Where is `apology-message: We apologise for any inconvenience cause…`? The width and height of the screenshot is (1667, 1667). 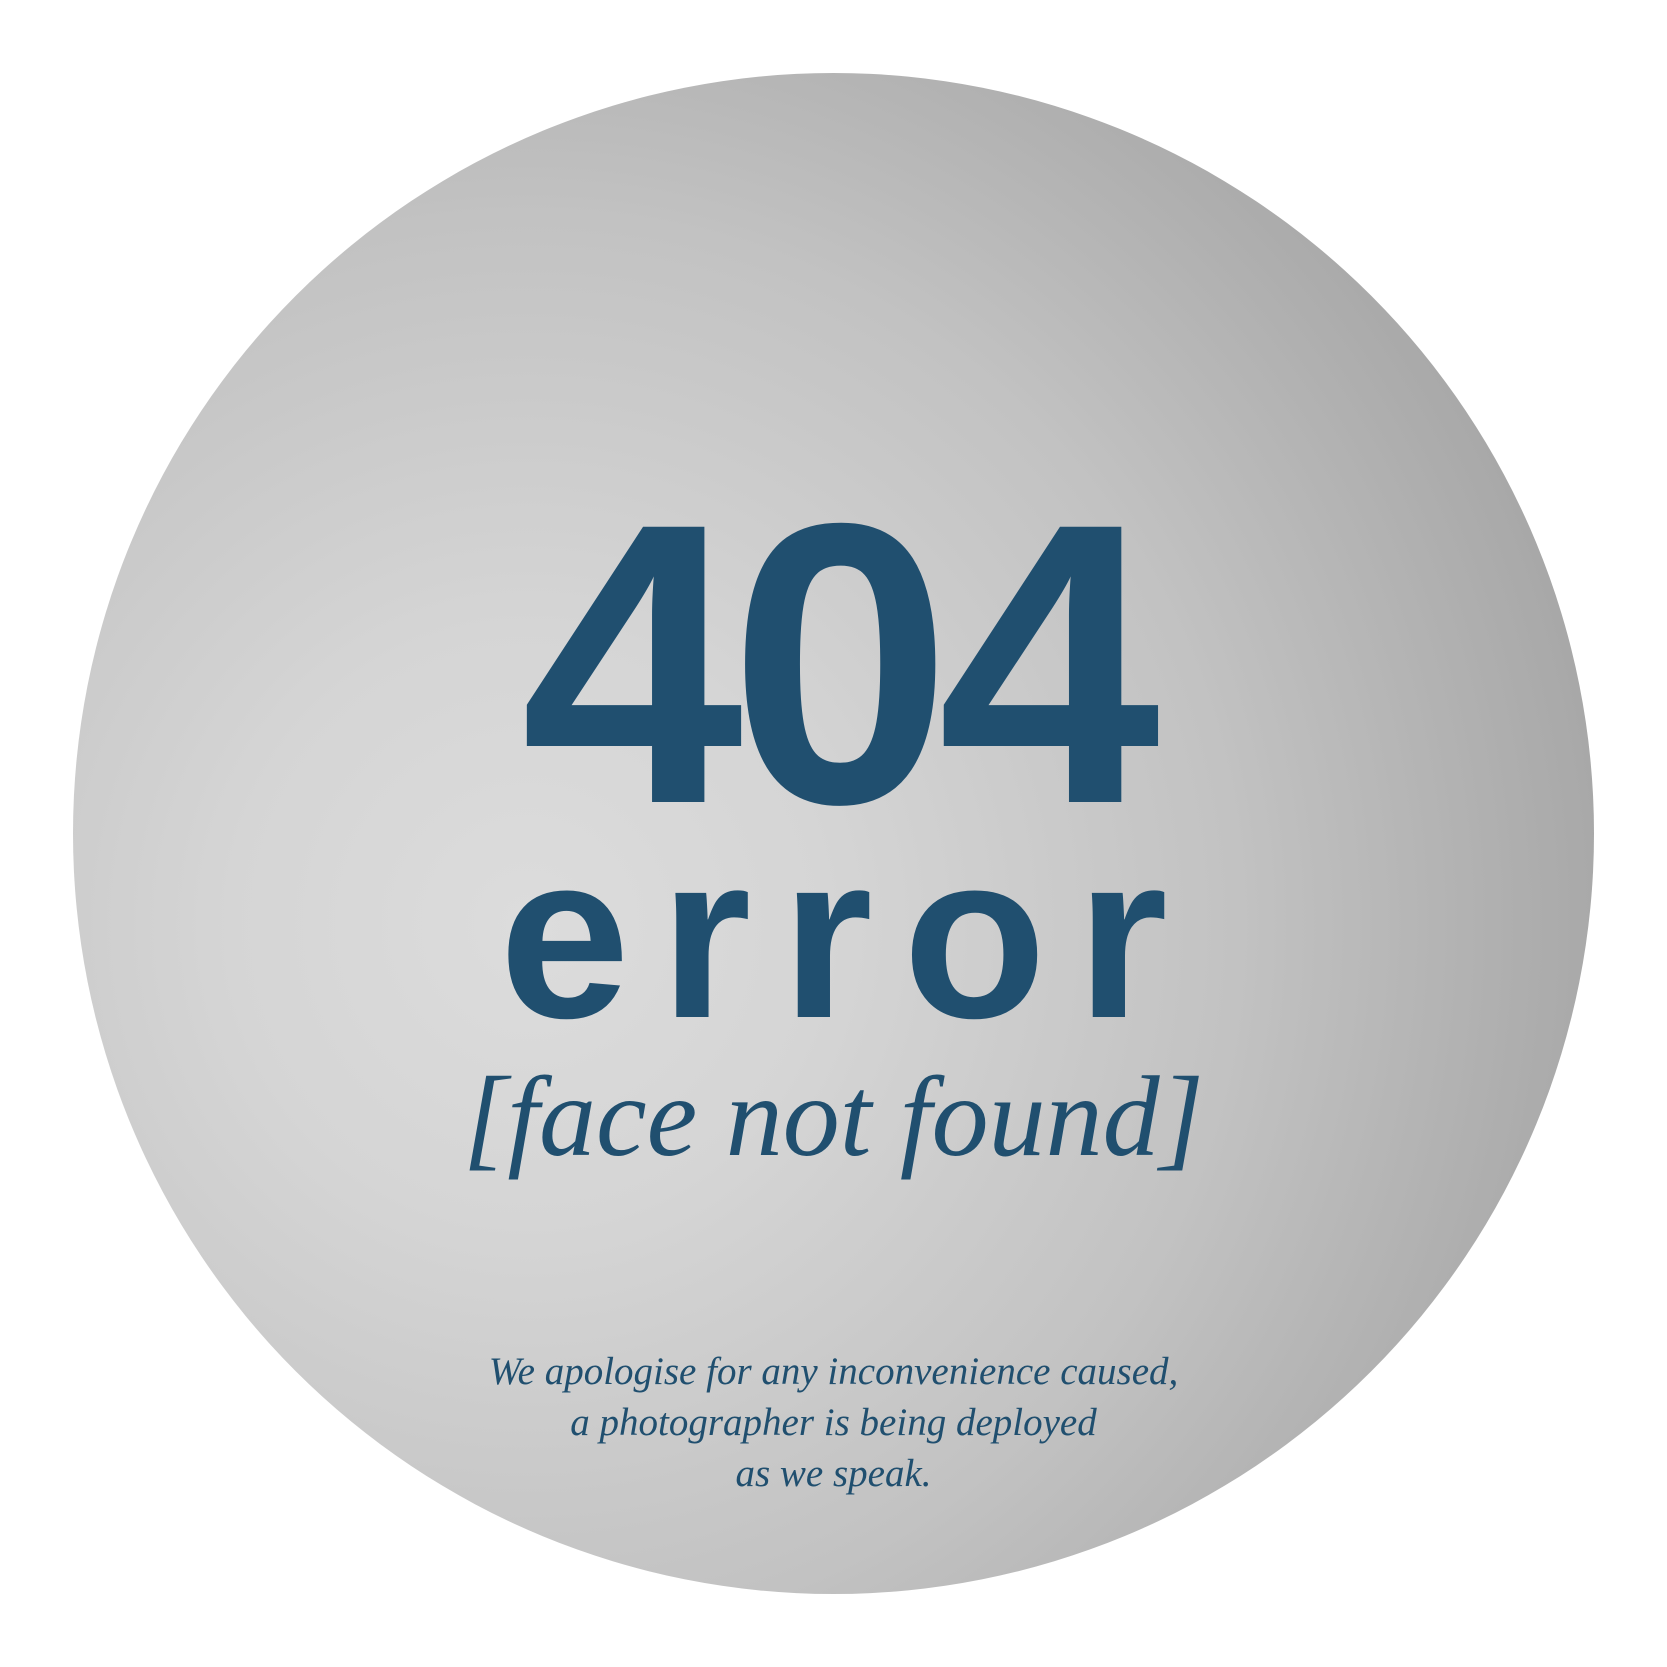 apology-message: We apologise for any inconvenience cause… is located at coordinates (833, 1422).